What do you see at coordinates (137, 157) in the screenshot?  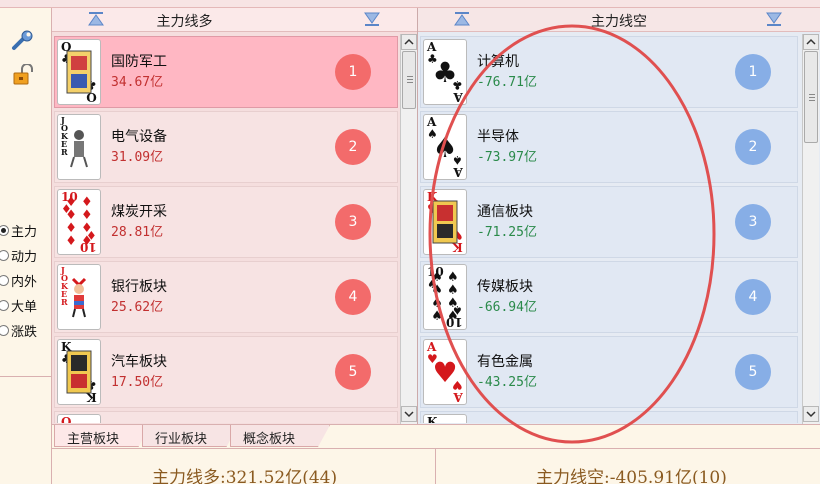 I see `sector-amount: 31.09亿` at bounding box center [137, 157].